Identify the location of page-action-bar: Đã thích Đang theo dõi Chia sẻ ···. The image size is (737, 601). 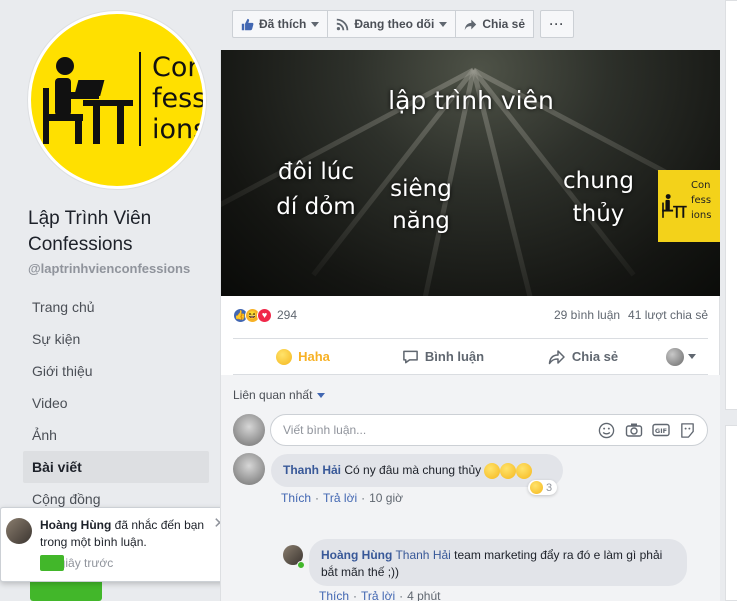
(403, 24).